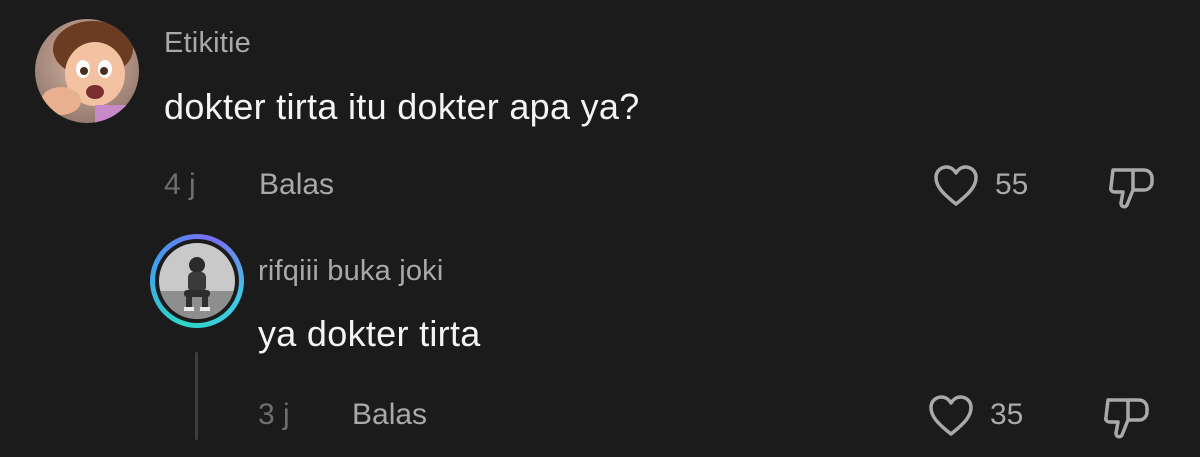  Describe the element at coordinates (1007, 414) in the screenshot. I see `like-count: 35` at that location.